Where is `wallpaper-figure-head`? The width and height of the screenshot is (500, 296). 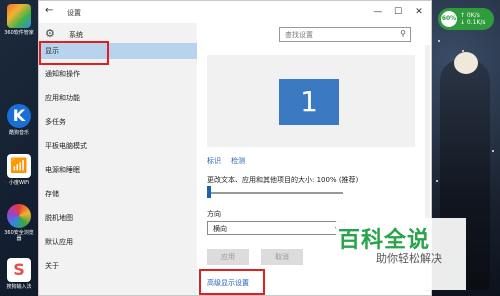
wallpaper-figure-head is located at coordinates (466, 63).